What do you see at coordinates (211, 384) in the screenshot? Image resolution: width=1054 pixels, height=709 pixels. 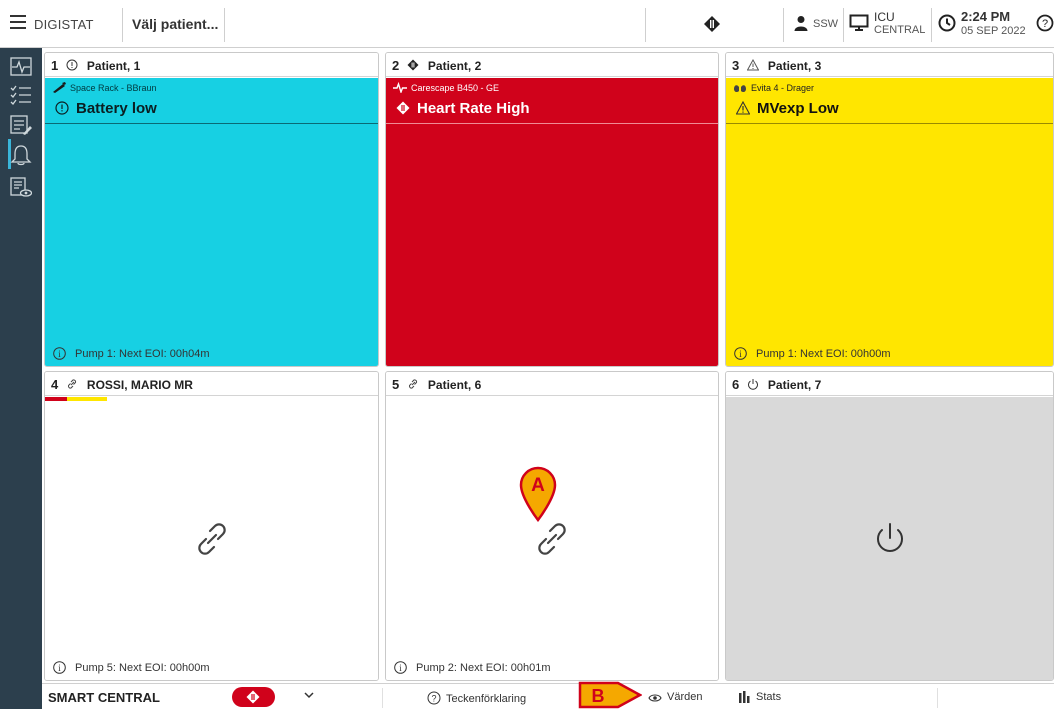 I see `tile-header: 4 ROSSI, MARIO MR` at bounding box center [211, 384].